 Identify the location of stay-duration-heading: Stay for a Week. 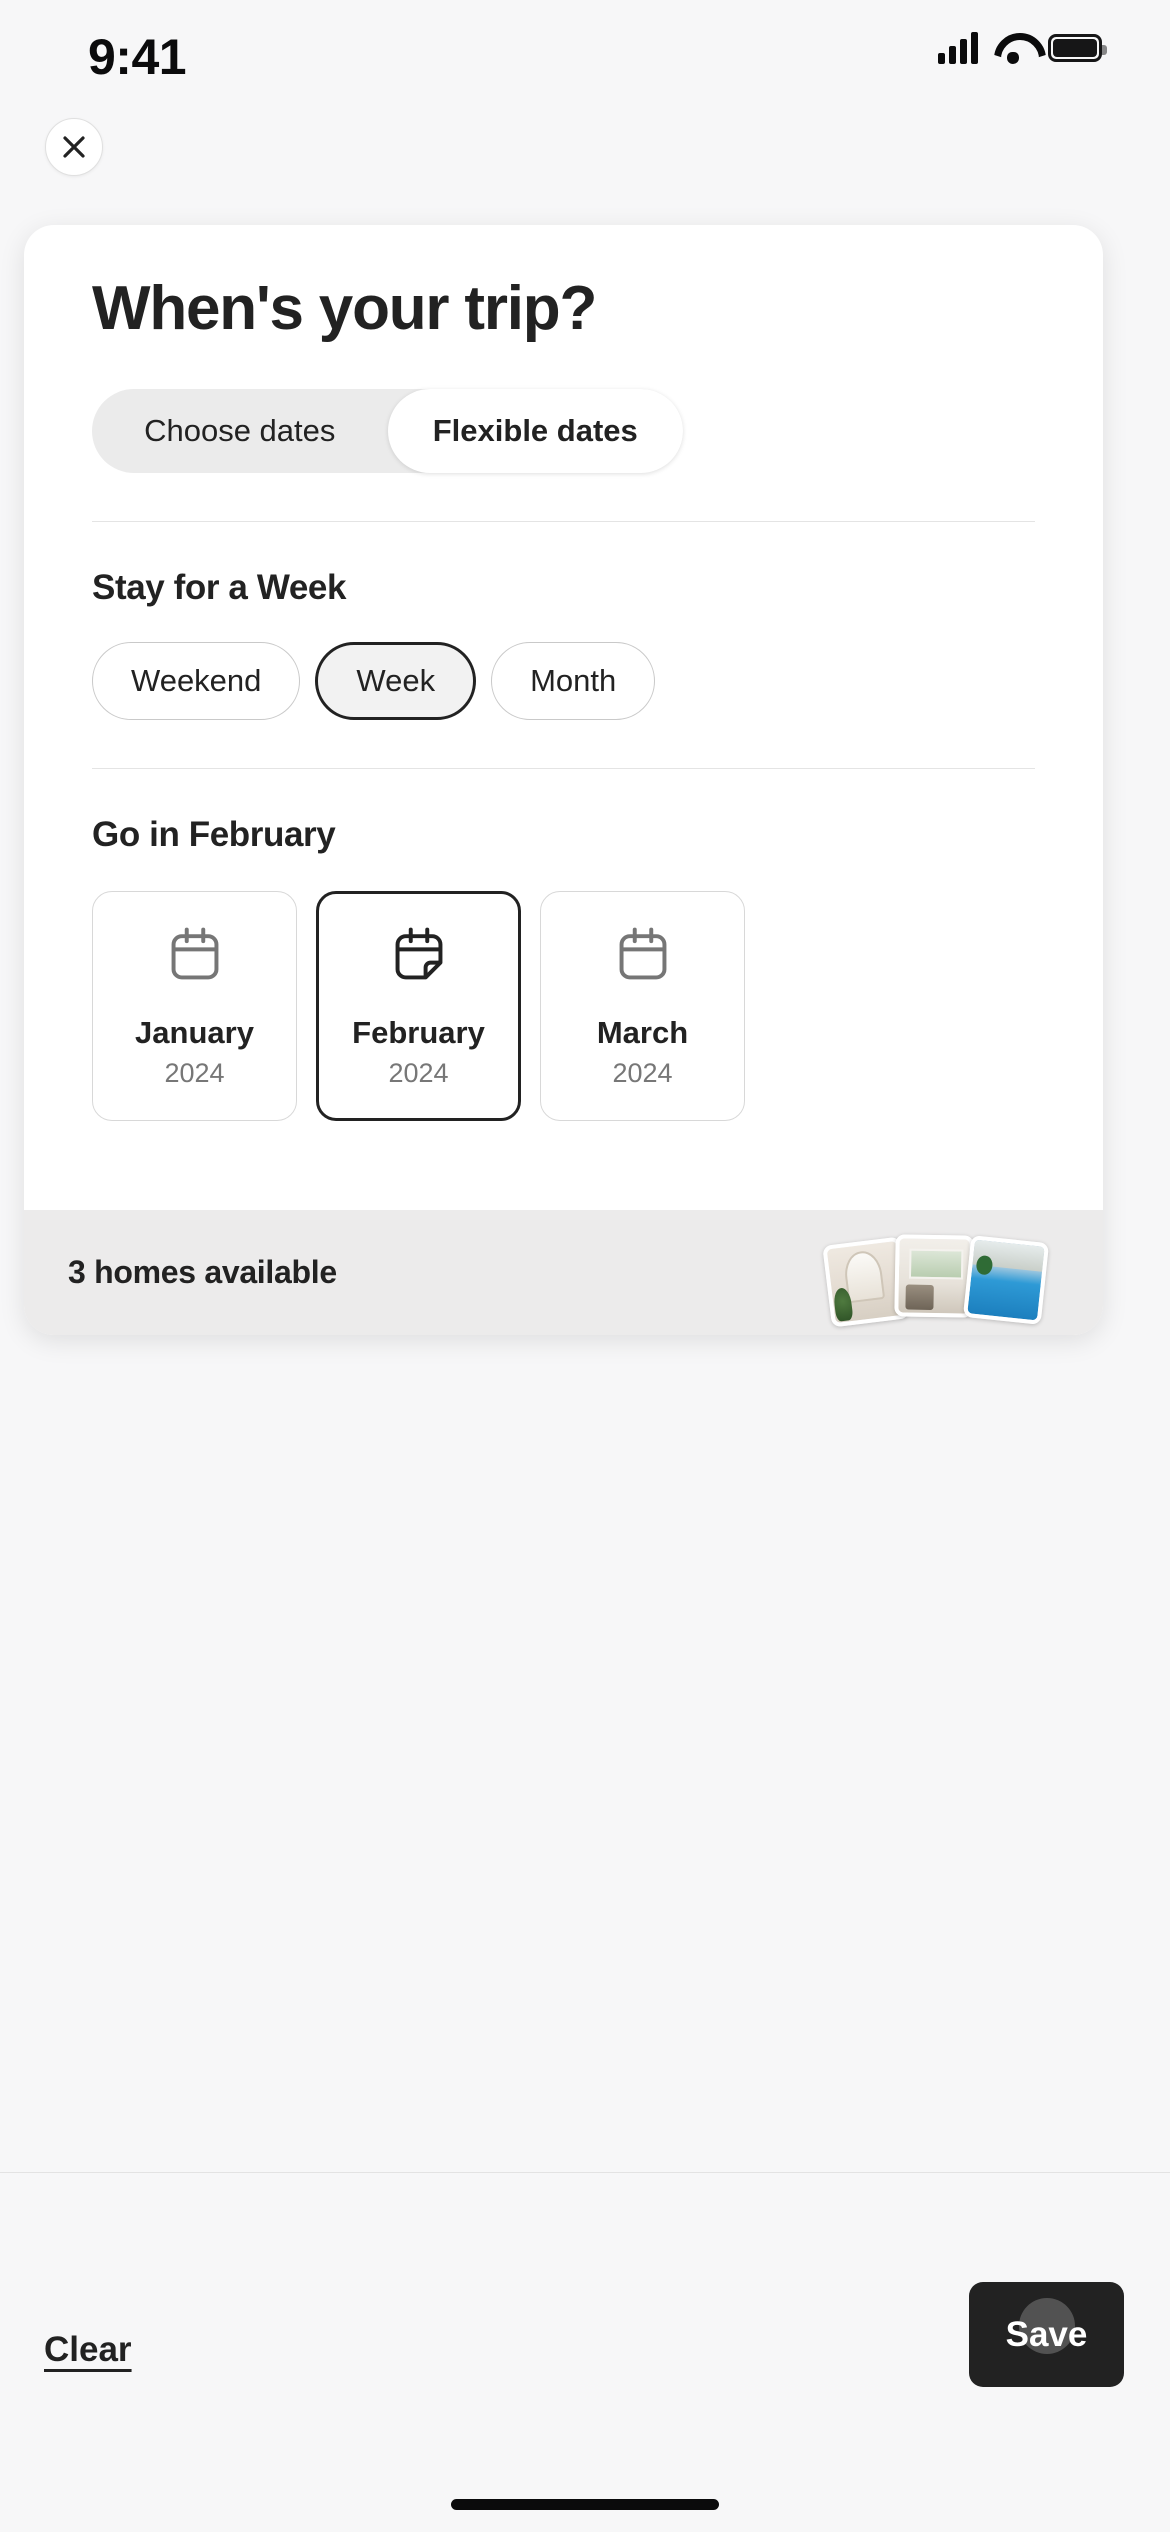
(219, 588).